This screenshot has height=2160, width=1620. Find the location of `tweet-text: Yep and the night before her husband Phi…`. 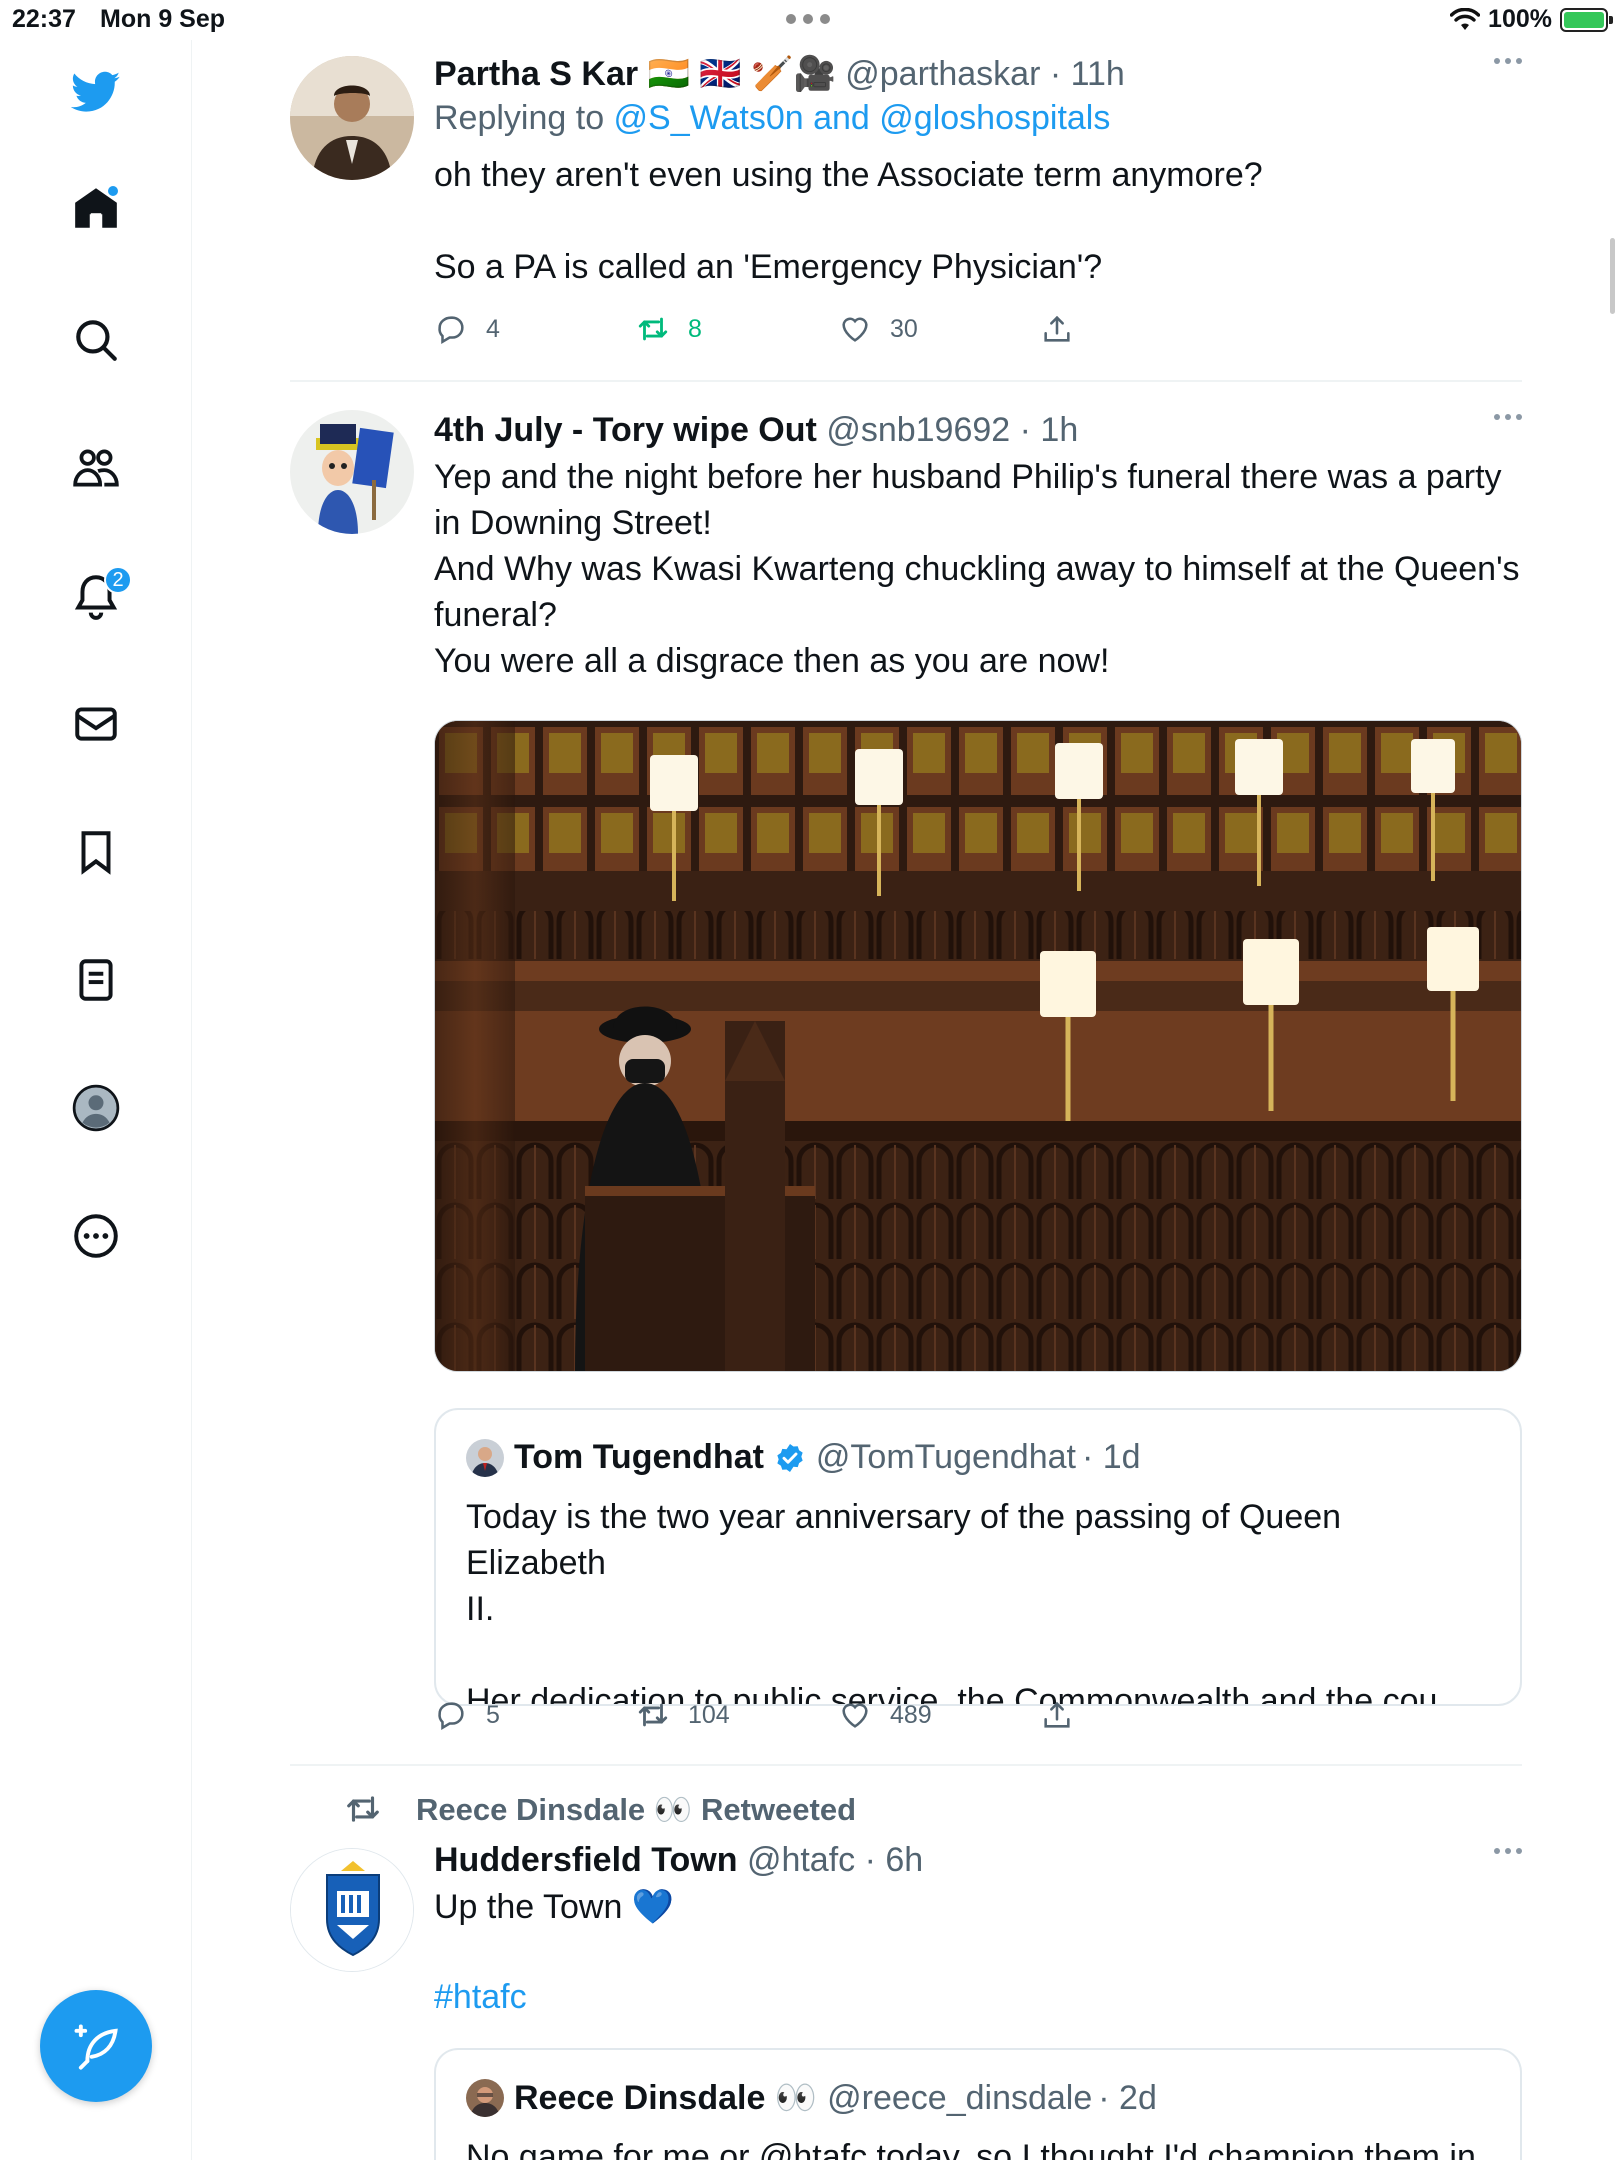

tweet-text: Yep and the night before her husband Phi… is located at coordinates (977, 569).